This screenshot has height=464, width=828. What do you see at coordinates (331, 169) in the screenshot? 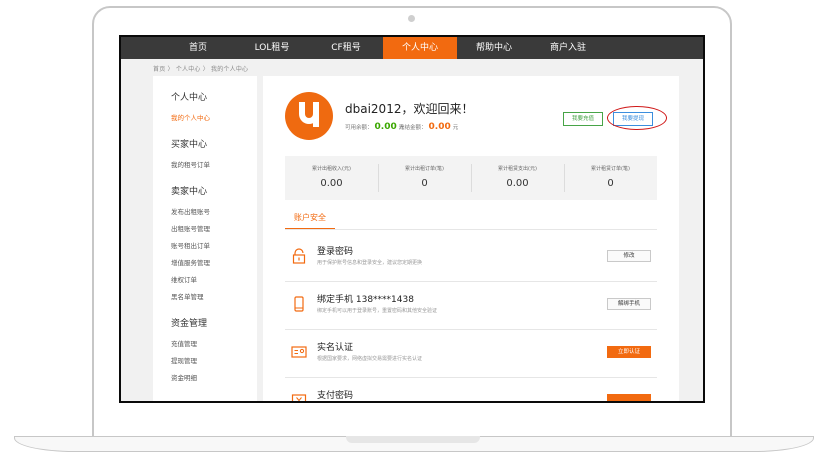
I see `stat-label: 累计出租收入(元)` at bounding box center [331, 169].